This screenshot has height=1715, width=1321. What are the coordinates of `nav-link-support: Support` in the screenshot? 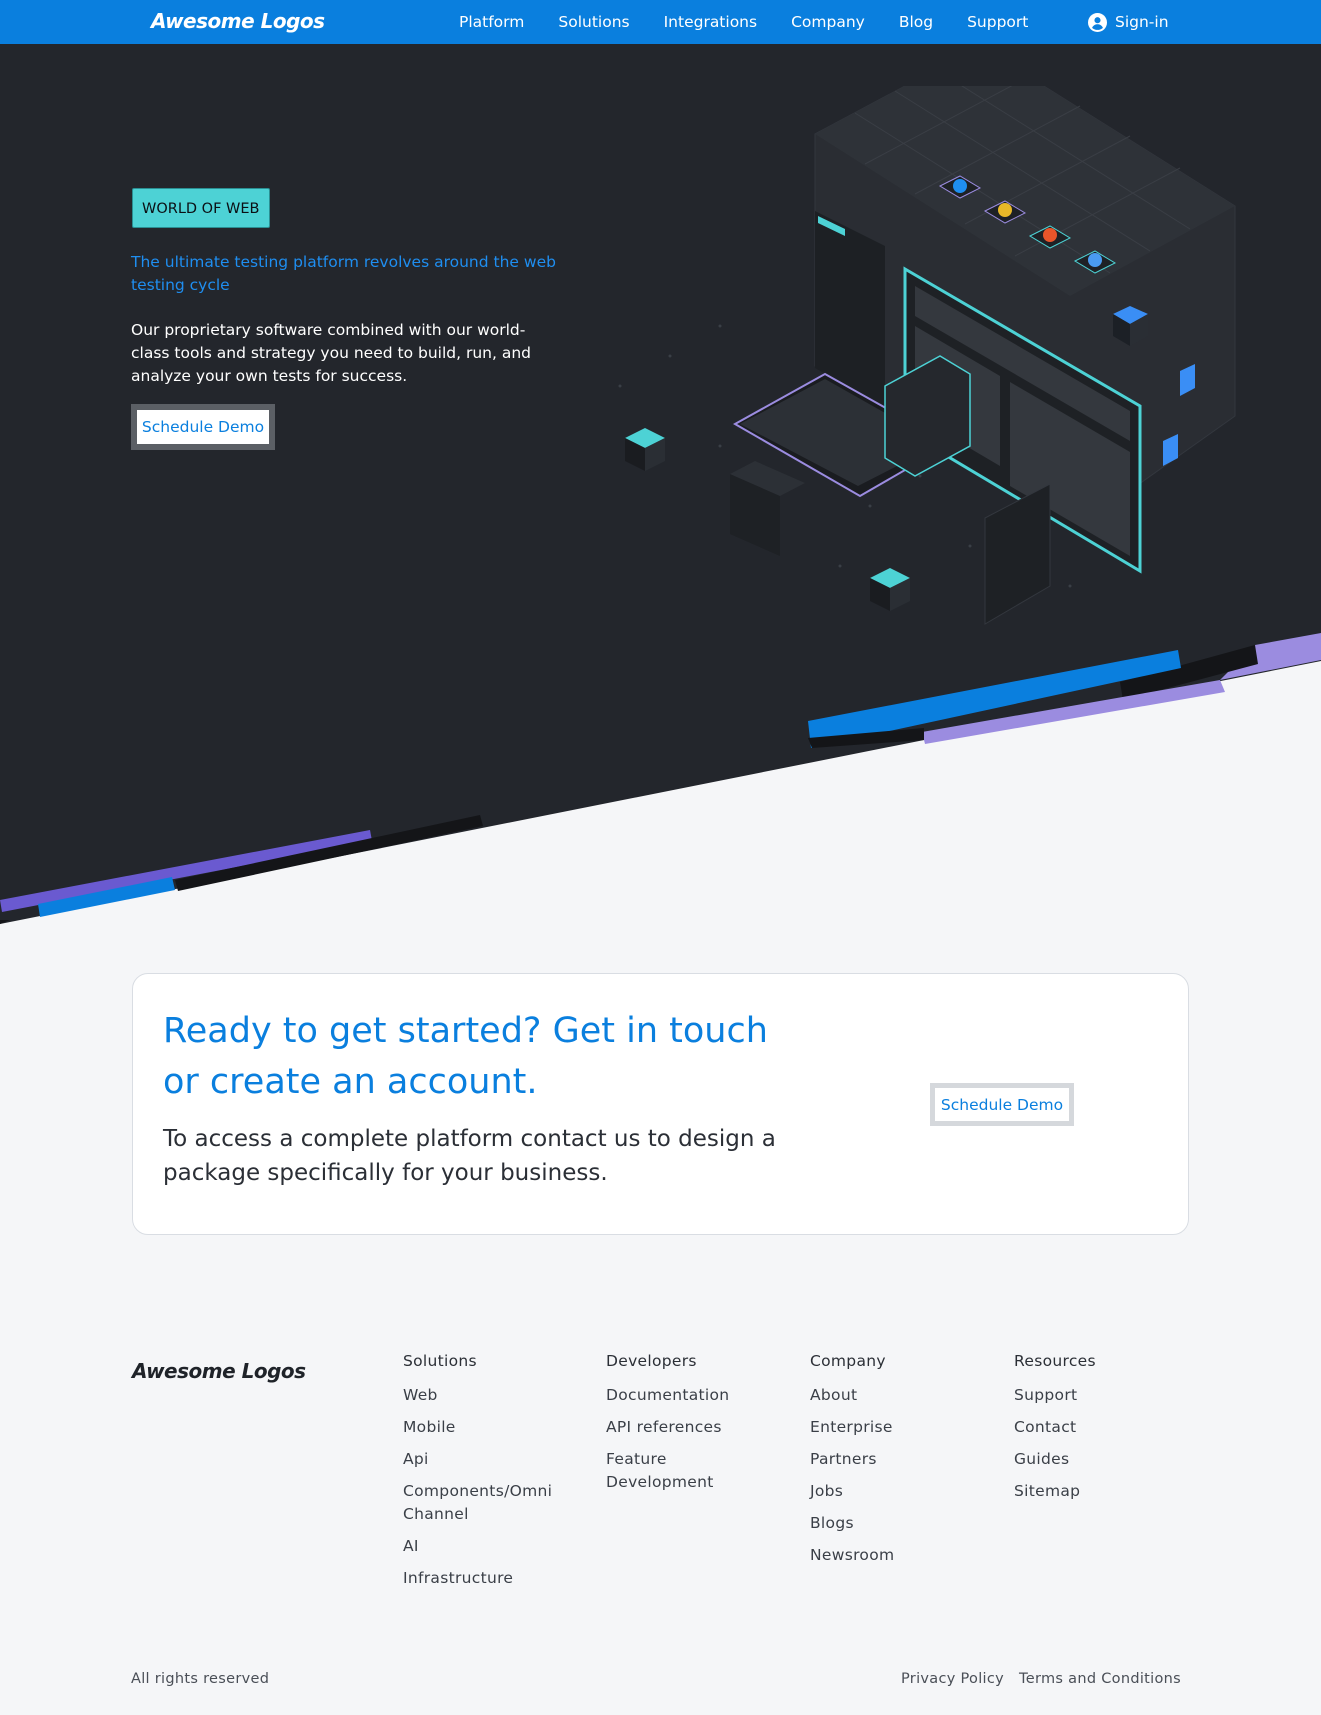 It's located at (997, 22).